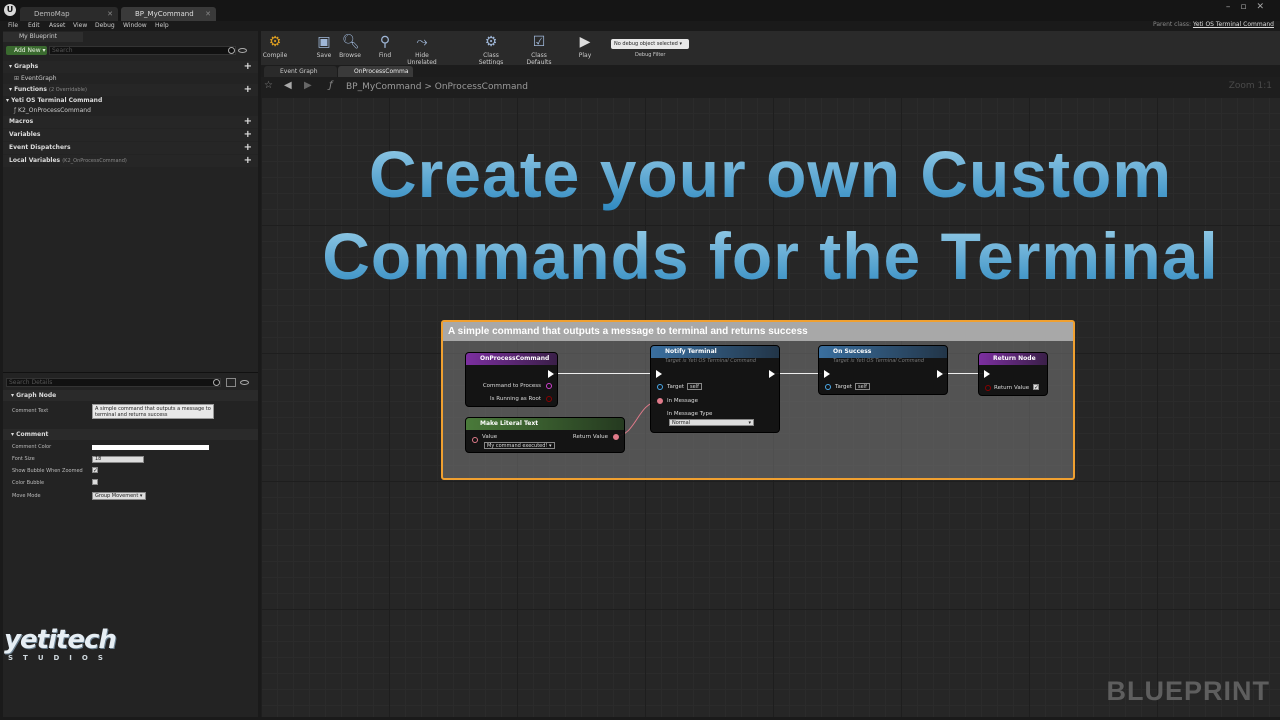 The width and height of the screenshot is (1280, 720). Describe the element at coordinates (1014, 358) in the screenshot. I see `node-title: Return Node` at that location.